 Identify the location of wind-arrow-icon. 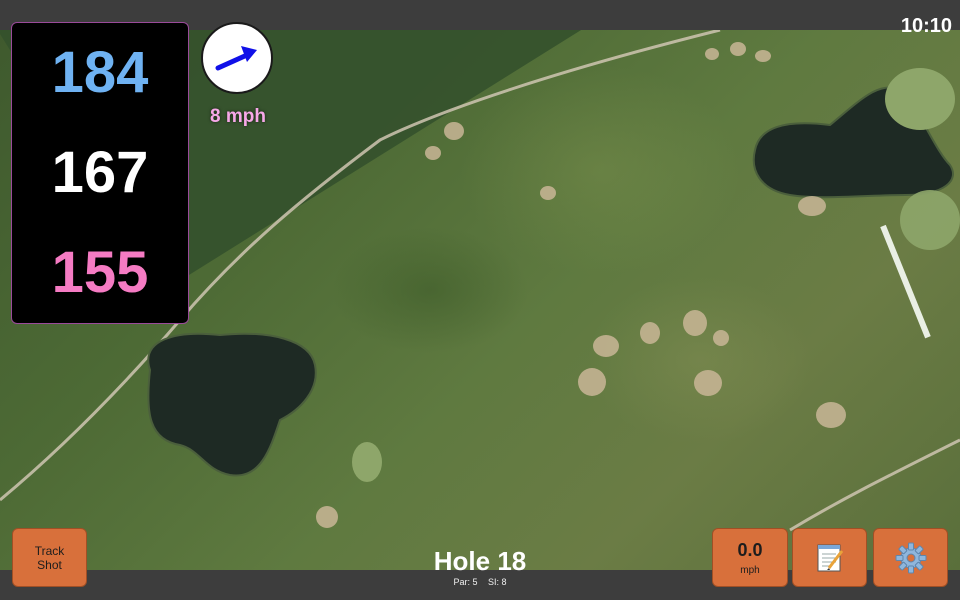
(236, 58).